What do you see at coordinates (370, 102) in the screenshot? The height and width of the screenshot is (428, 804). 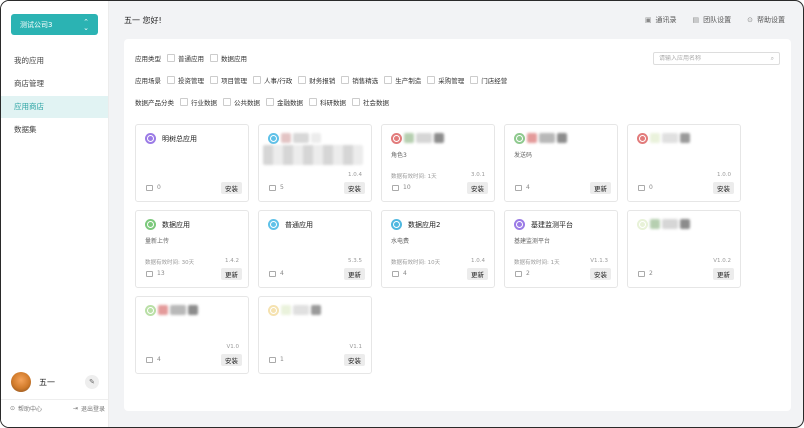 I see `filter-option: 社会数据` at bounding box center [370, 102].